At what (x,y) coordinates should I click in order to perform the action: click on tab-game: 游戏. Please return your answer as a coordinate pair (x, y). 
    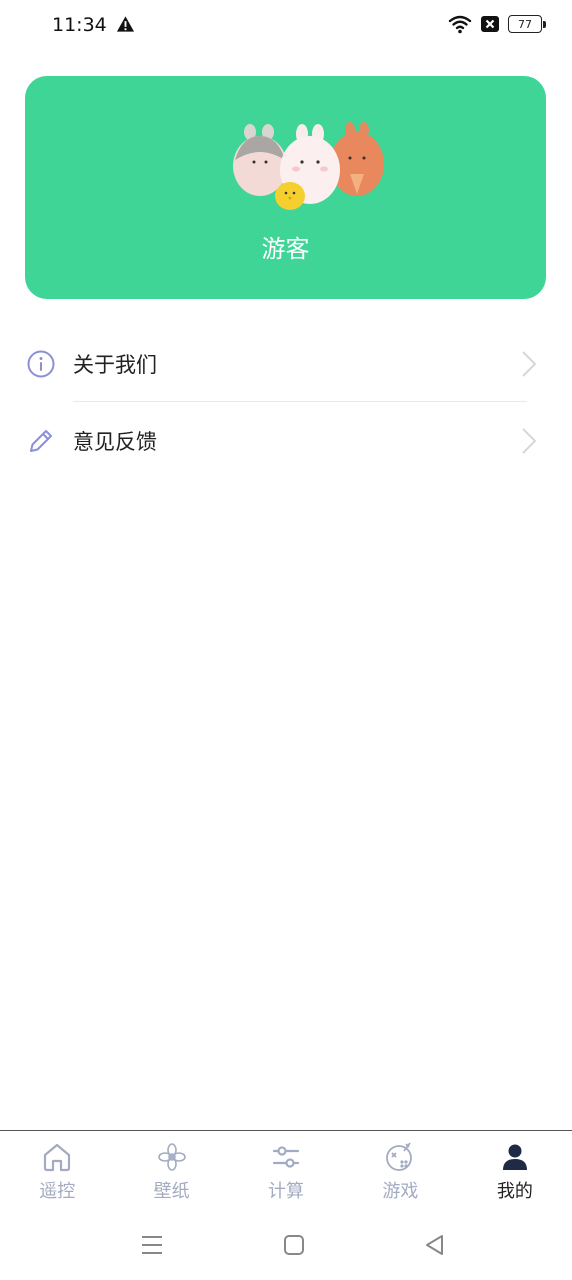
    Looking at the image, I should click on (400, 1171).